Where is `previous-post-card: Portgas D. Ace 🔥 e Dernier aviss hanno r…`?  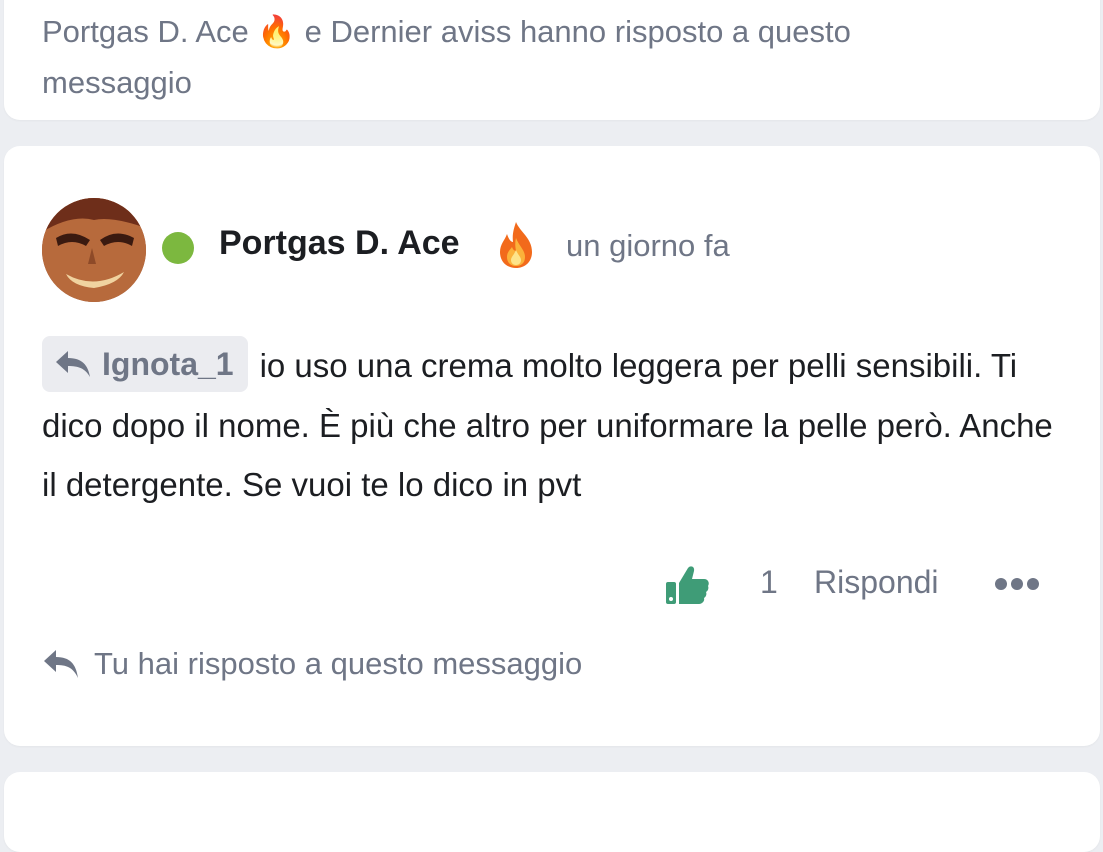
previous-post-card: Portgas D. Ace 🔥 e Dernier aviss hanno r… is located at coordinates (552, 60).